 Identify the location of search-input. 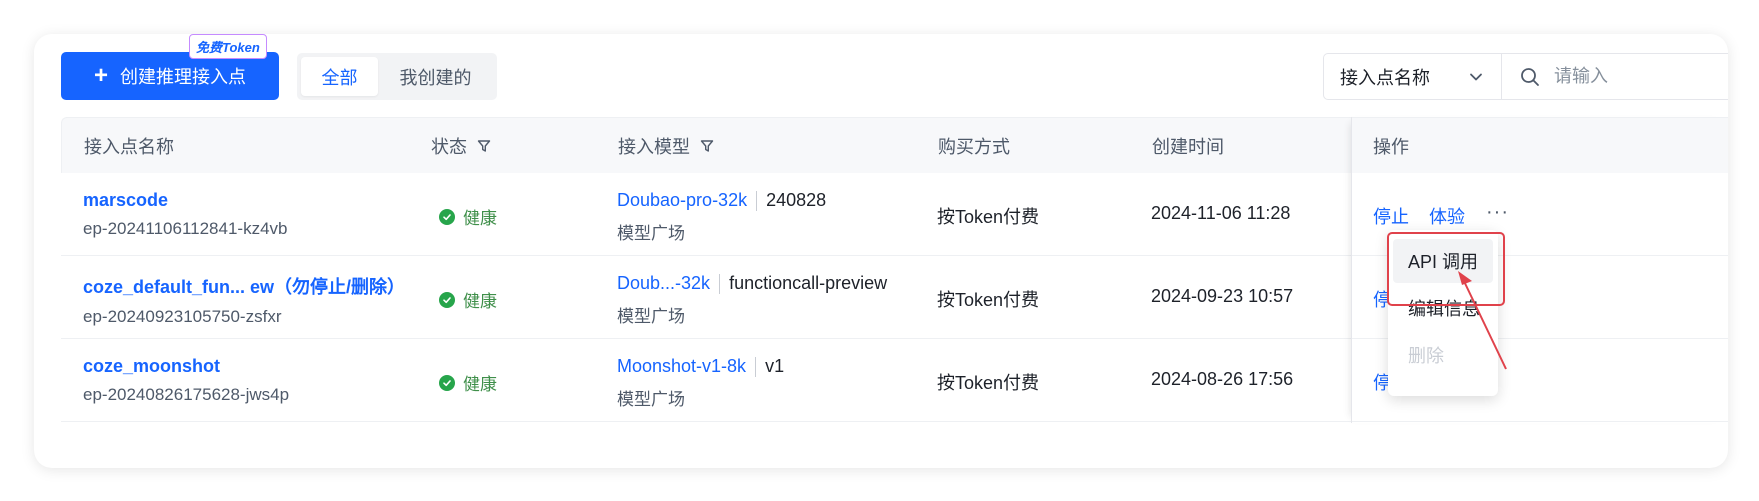
(1641, 76).